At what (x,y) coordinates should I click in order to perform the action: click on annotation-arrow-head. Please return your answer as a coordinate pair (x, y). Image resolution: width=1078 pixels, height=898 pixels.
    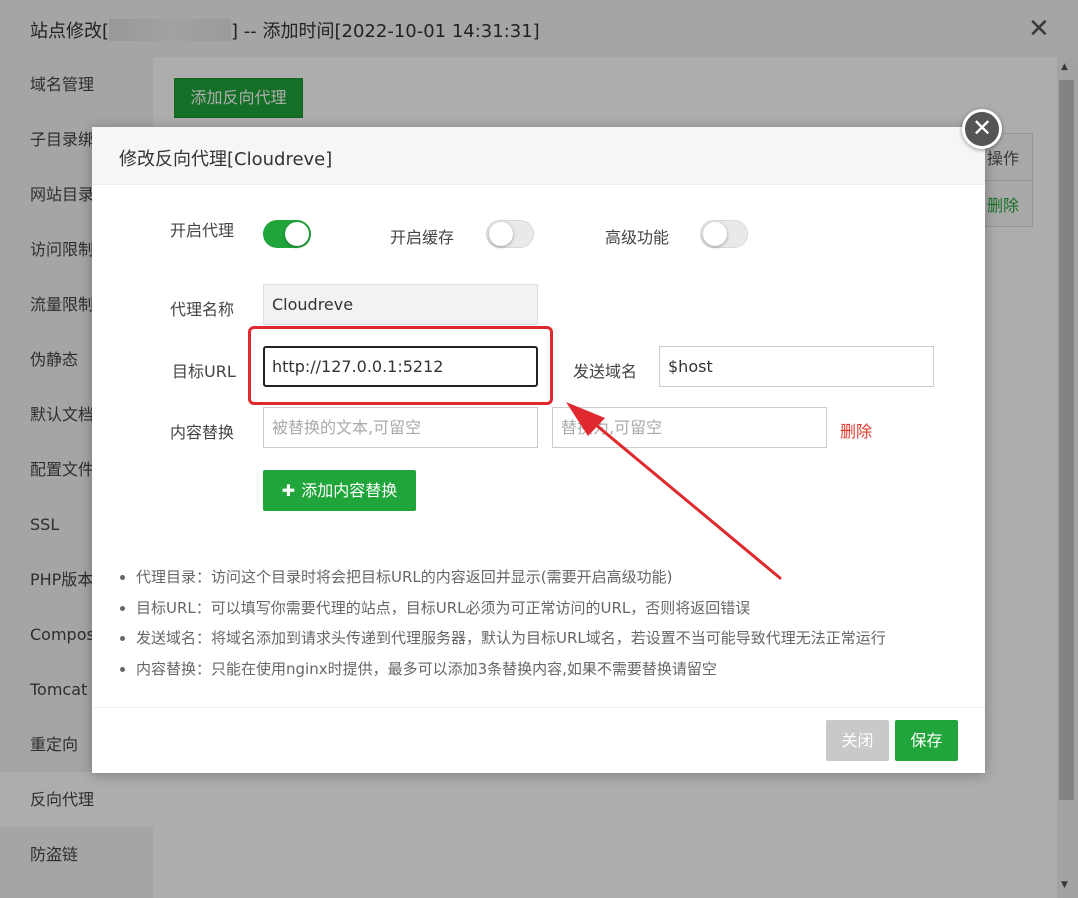
    Looking at the image, I should click on (585, 419).